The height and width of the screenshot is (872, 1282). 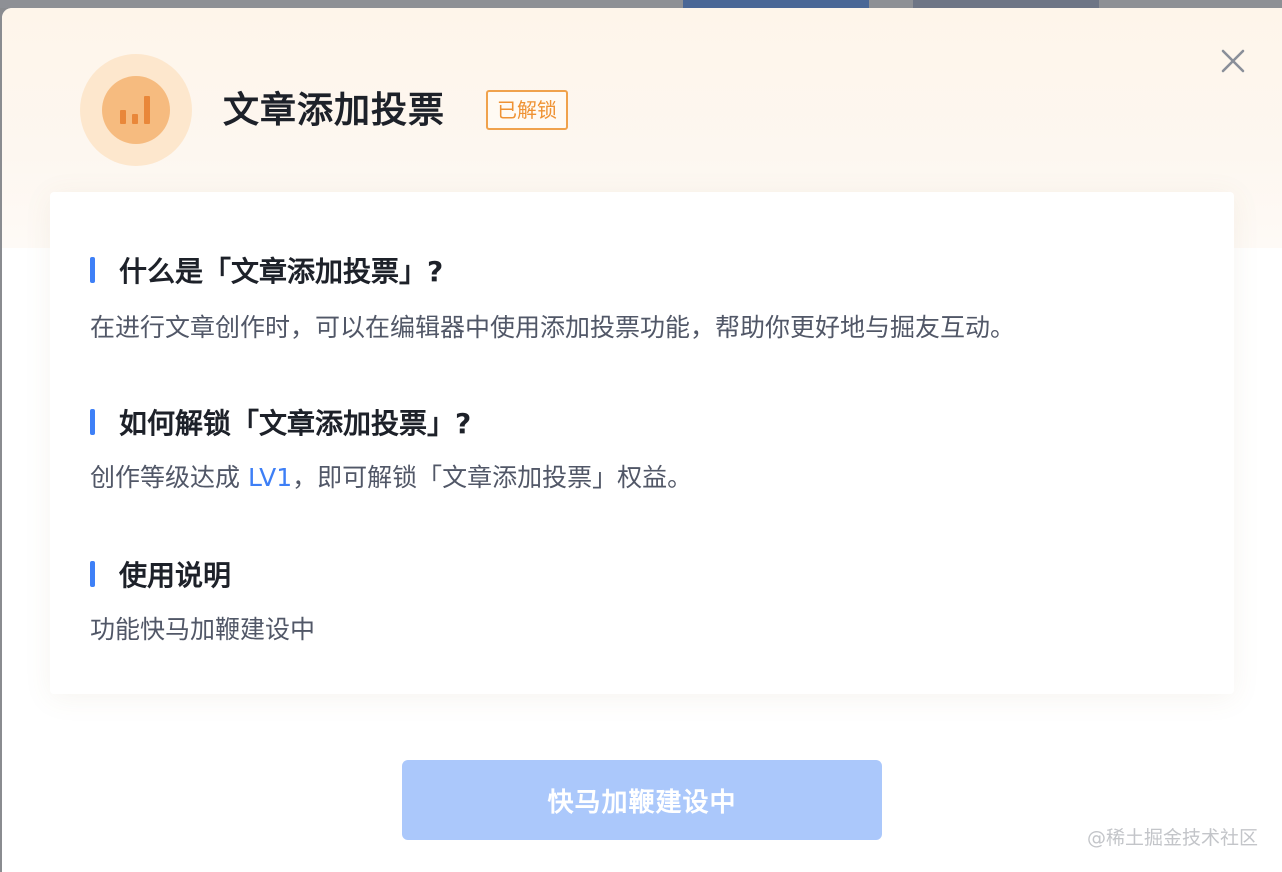 What do you see at coordinates (553, 327) in the screenshot?
I see `section-text-what: 在进行文章创作时，可以在编辑器中使用添加投票功能，帮助你更好地与掘友互动。` at bounding box center [553, 327].